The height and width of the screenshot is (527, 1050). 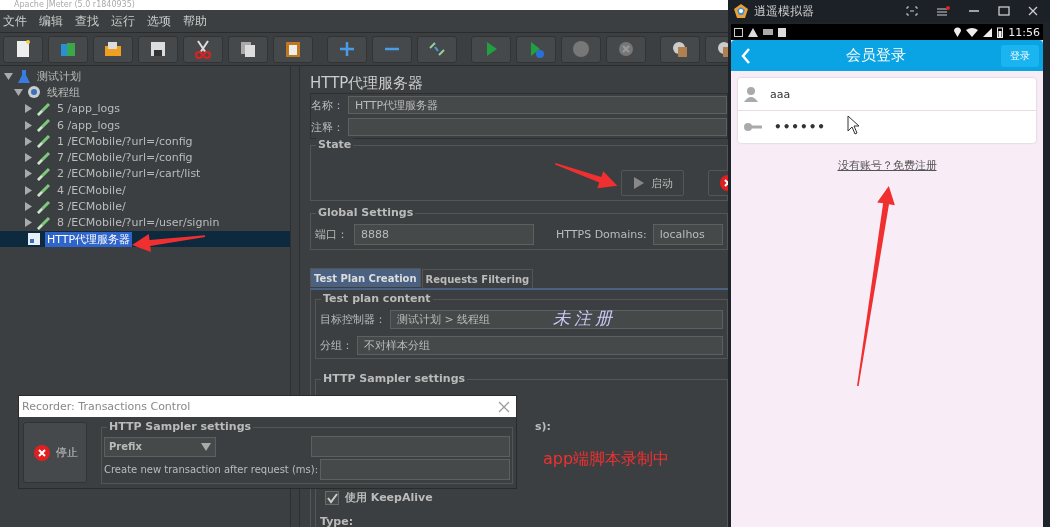 I want to click on group-label: Test plan content, so click(x=377, y=298).